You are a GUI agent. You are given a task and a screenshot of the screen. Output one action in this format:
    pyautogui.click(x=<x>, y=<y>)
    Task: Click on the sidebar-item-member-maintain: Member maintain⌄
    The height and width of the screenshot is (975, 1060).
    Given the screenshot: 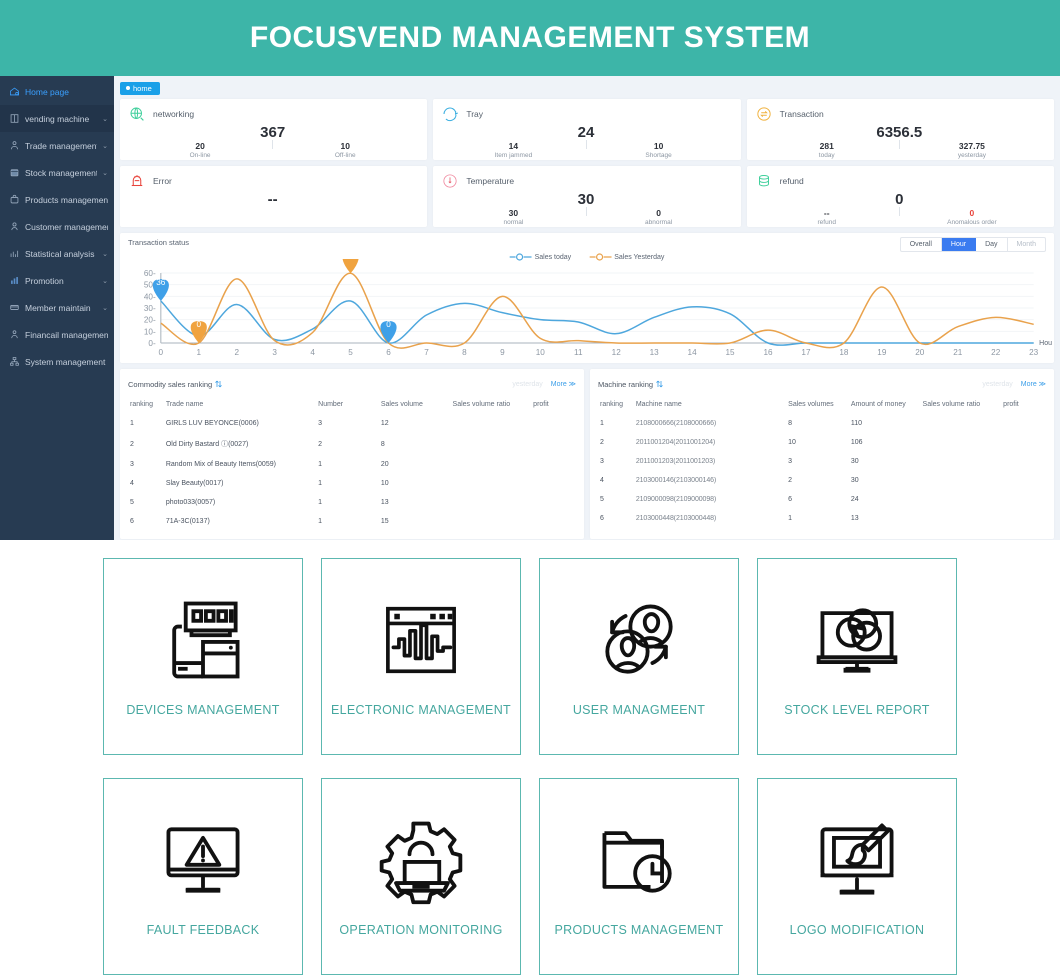 What is the action you would take?
    pyautogui.click(x=57, y=307)
    